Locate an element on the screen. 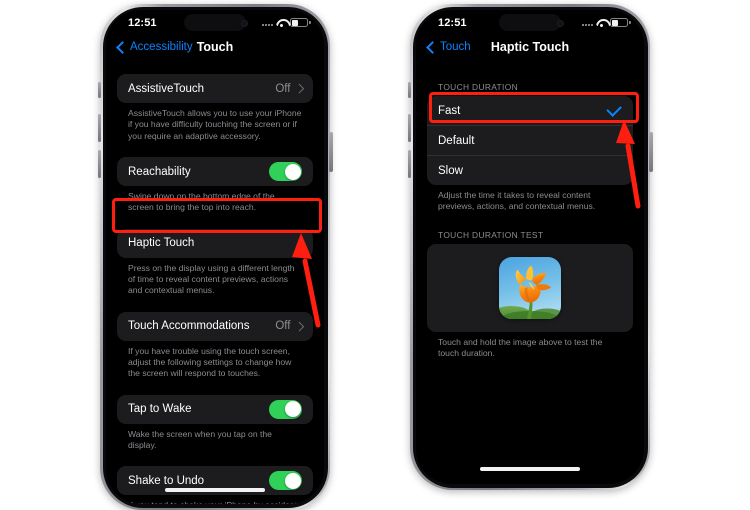  toggle-reachability is located at coordinates (285, 172).